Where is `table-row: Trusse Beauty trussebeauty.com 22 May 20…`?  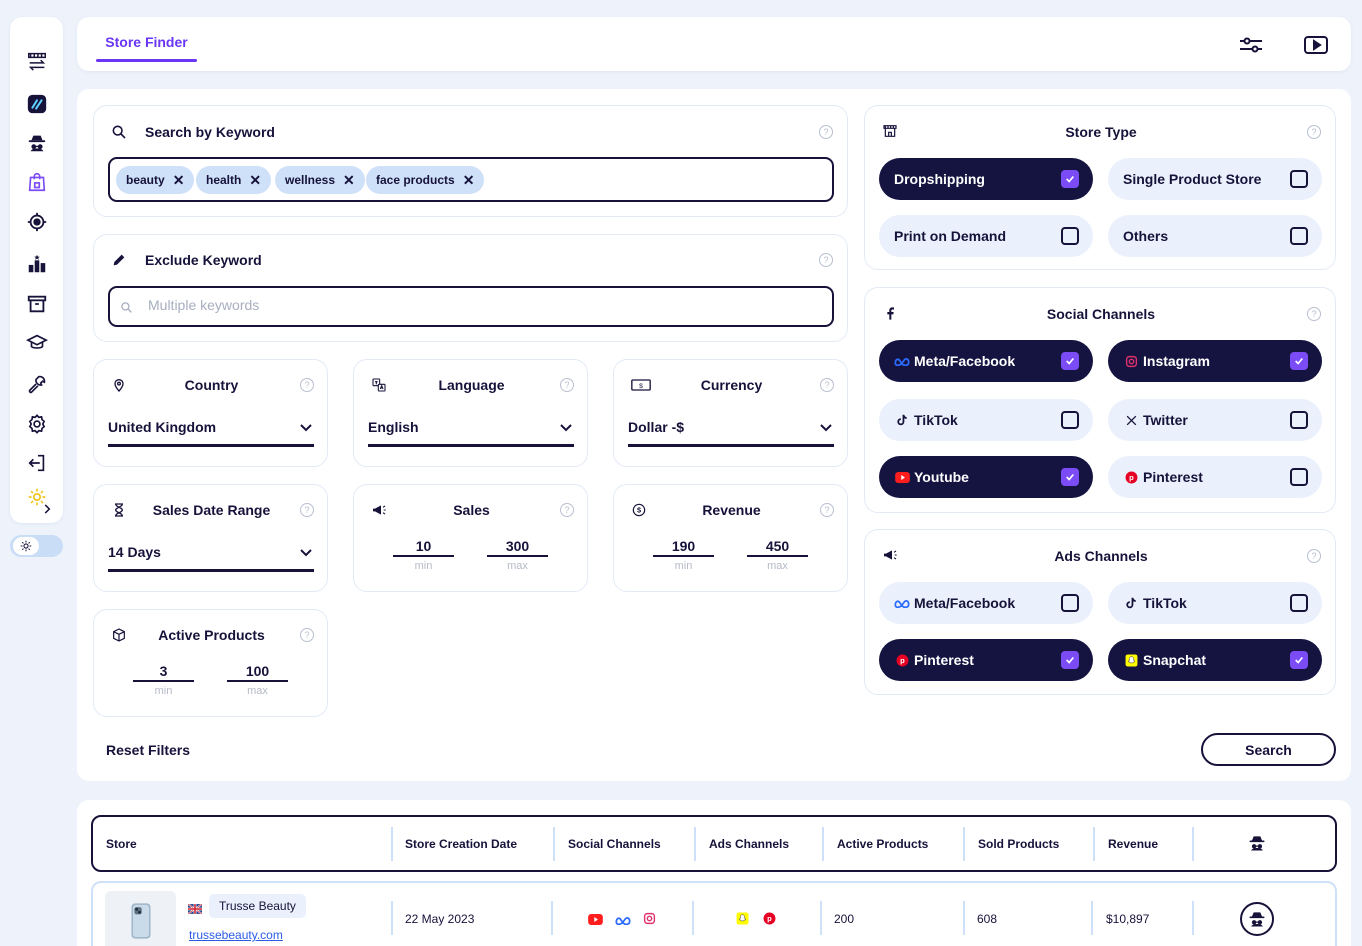
table-row: Trusse Beauty trussebeauty.com 22 May 20… is located at coordinates (714, 913).